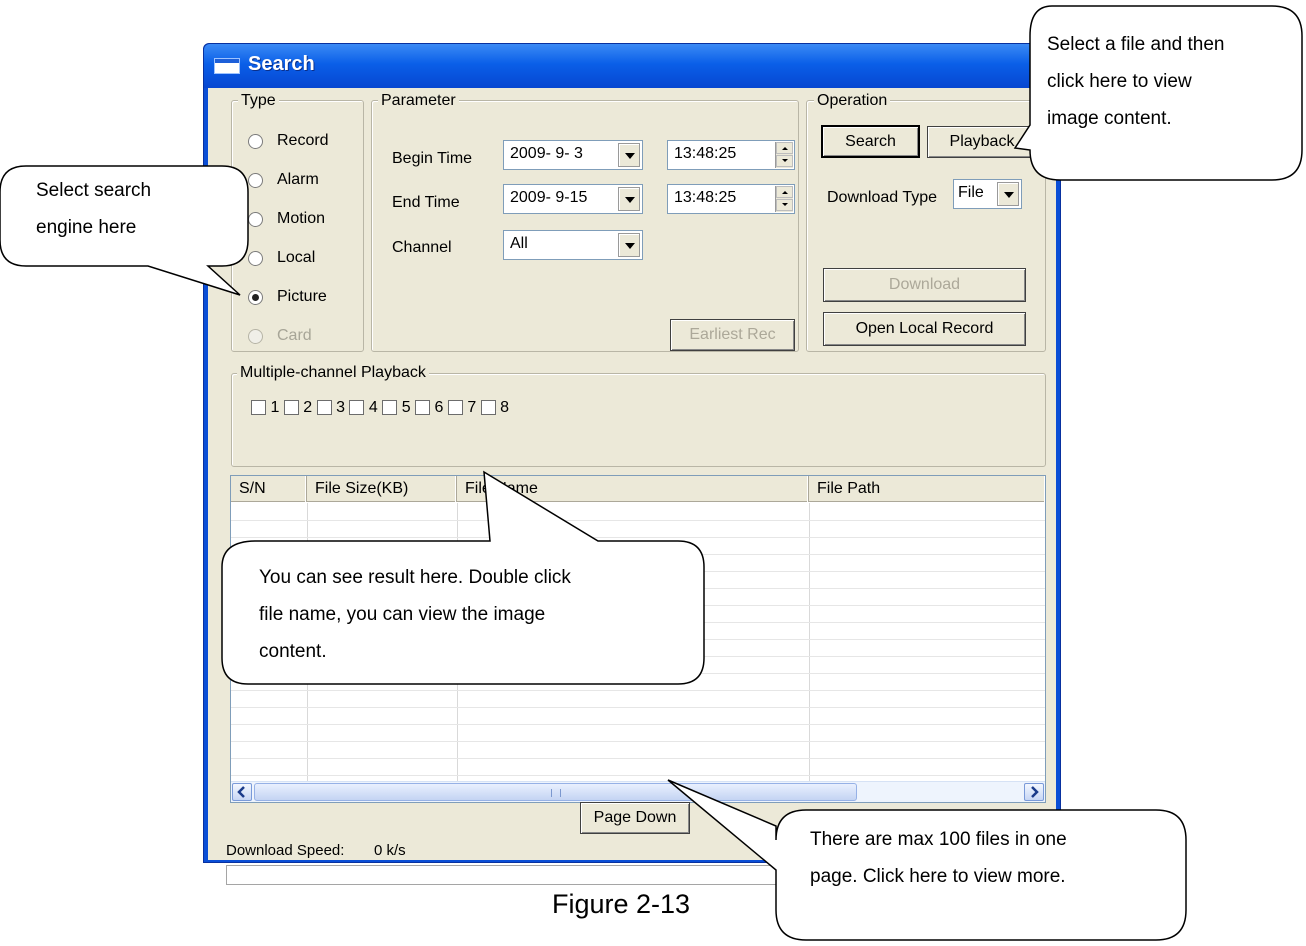 This screenshot has width=1306, height=946. I want to click on radio-record: Record, so click(288, 141).